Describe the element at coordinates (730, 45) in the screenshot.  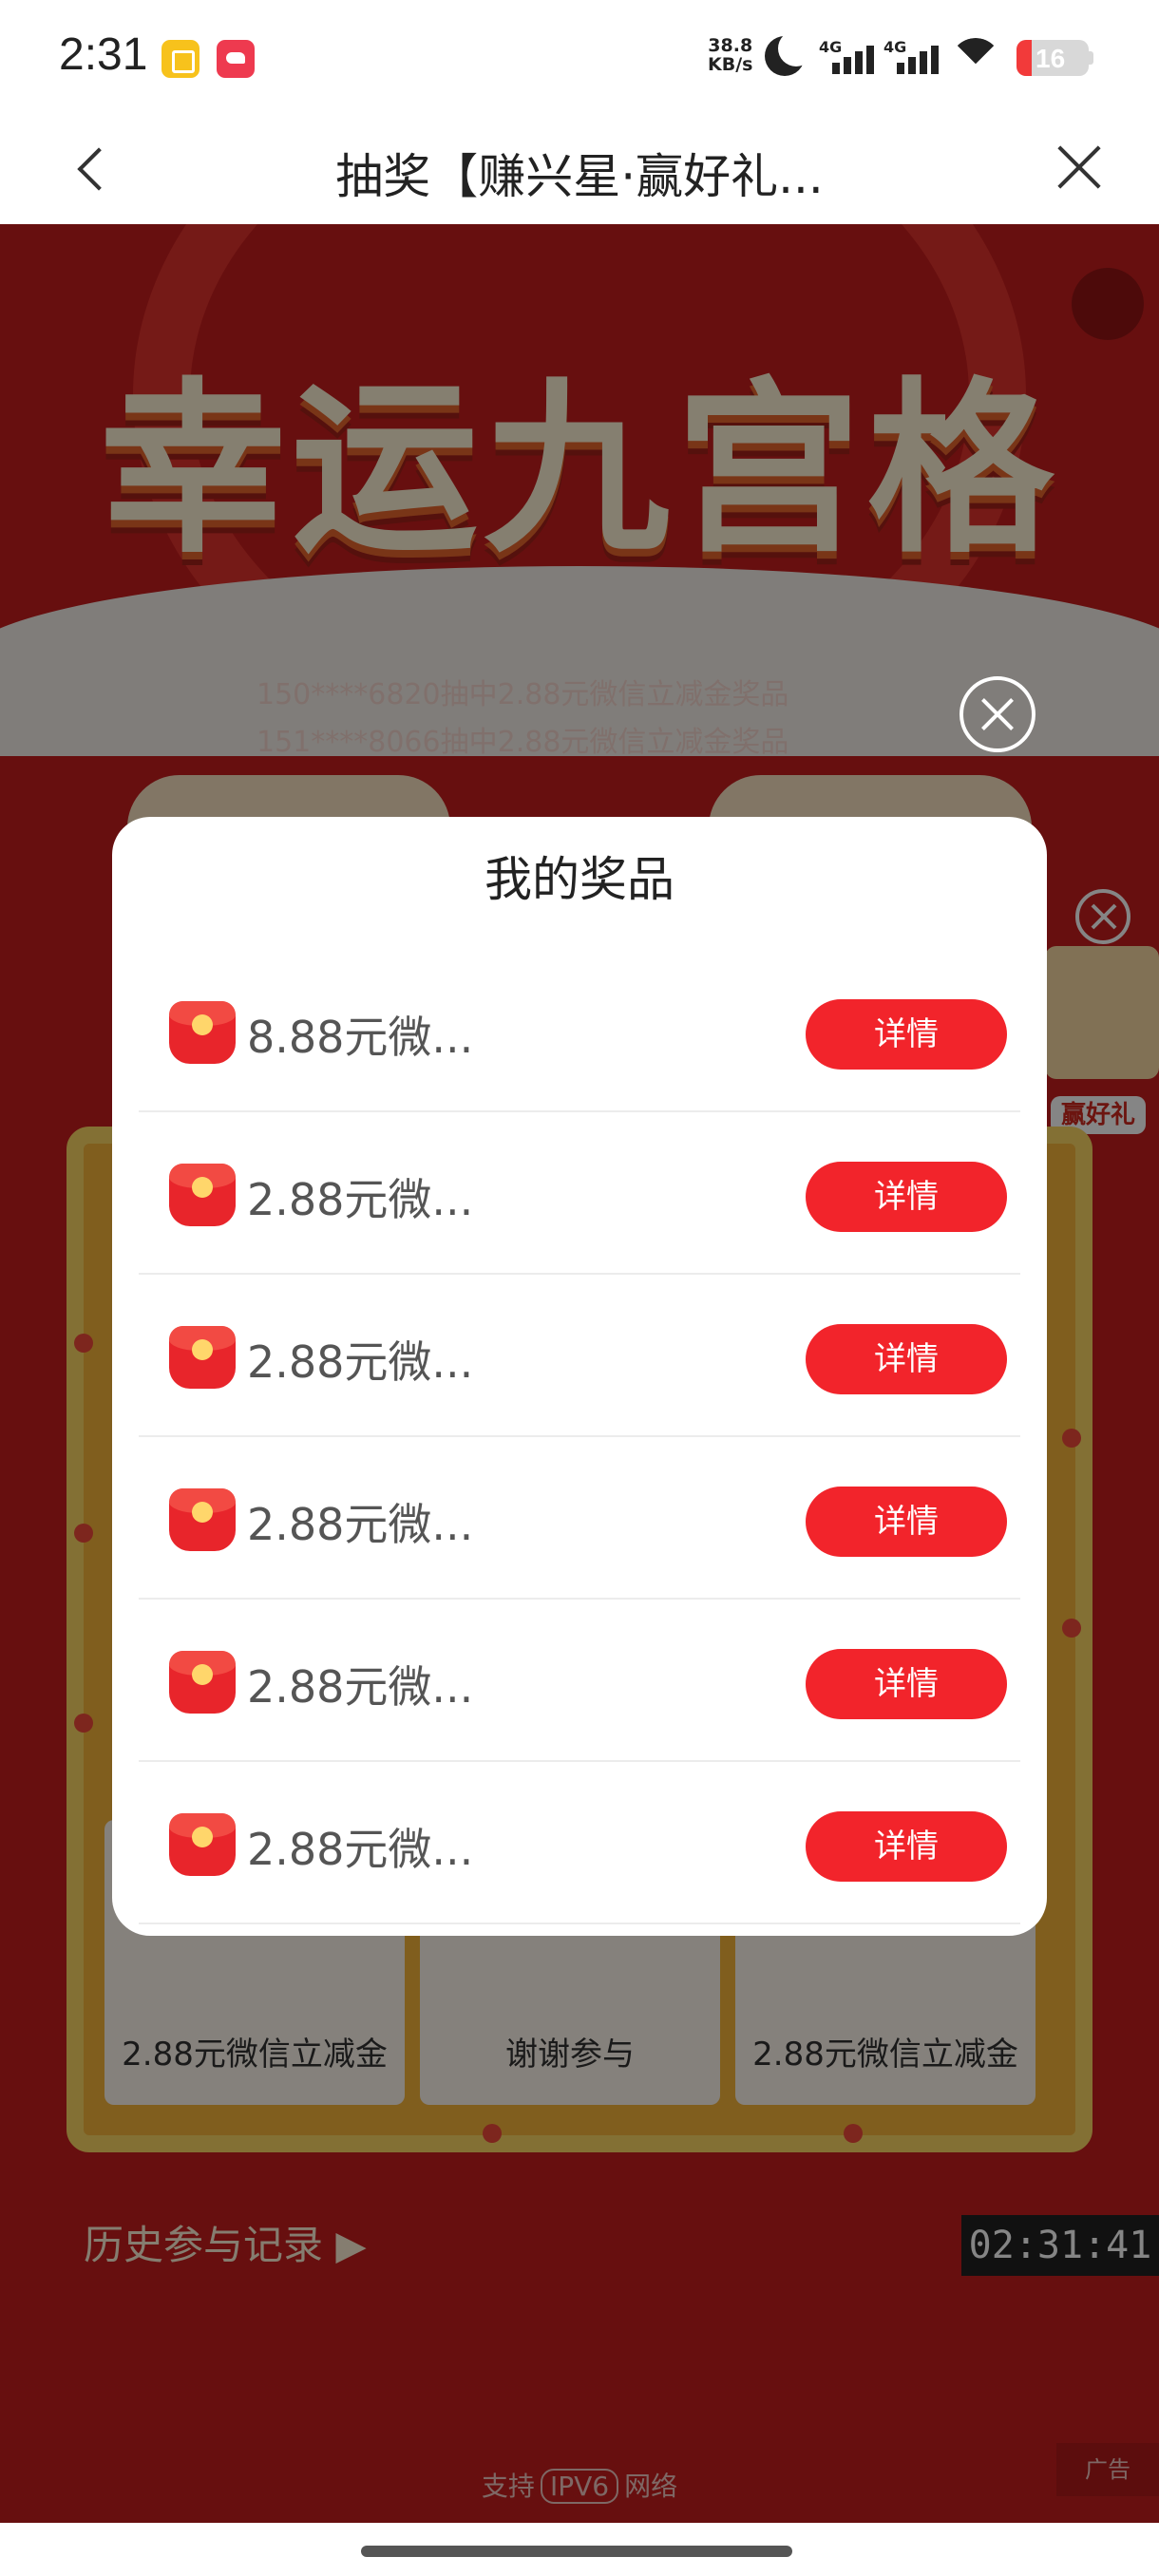
I see `network-speed-value: 38.8` at that location.